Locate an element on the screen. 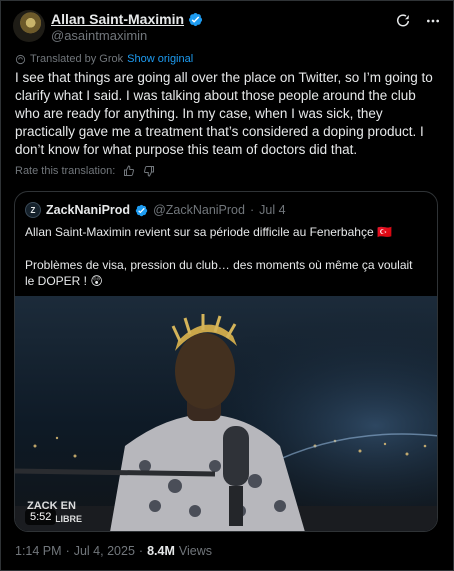  views-label: Views is located at coordinates (195, 551).